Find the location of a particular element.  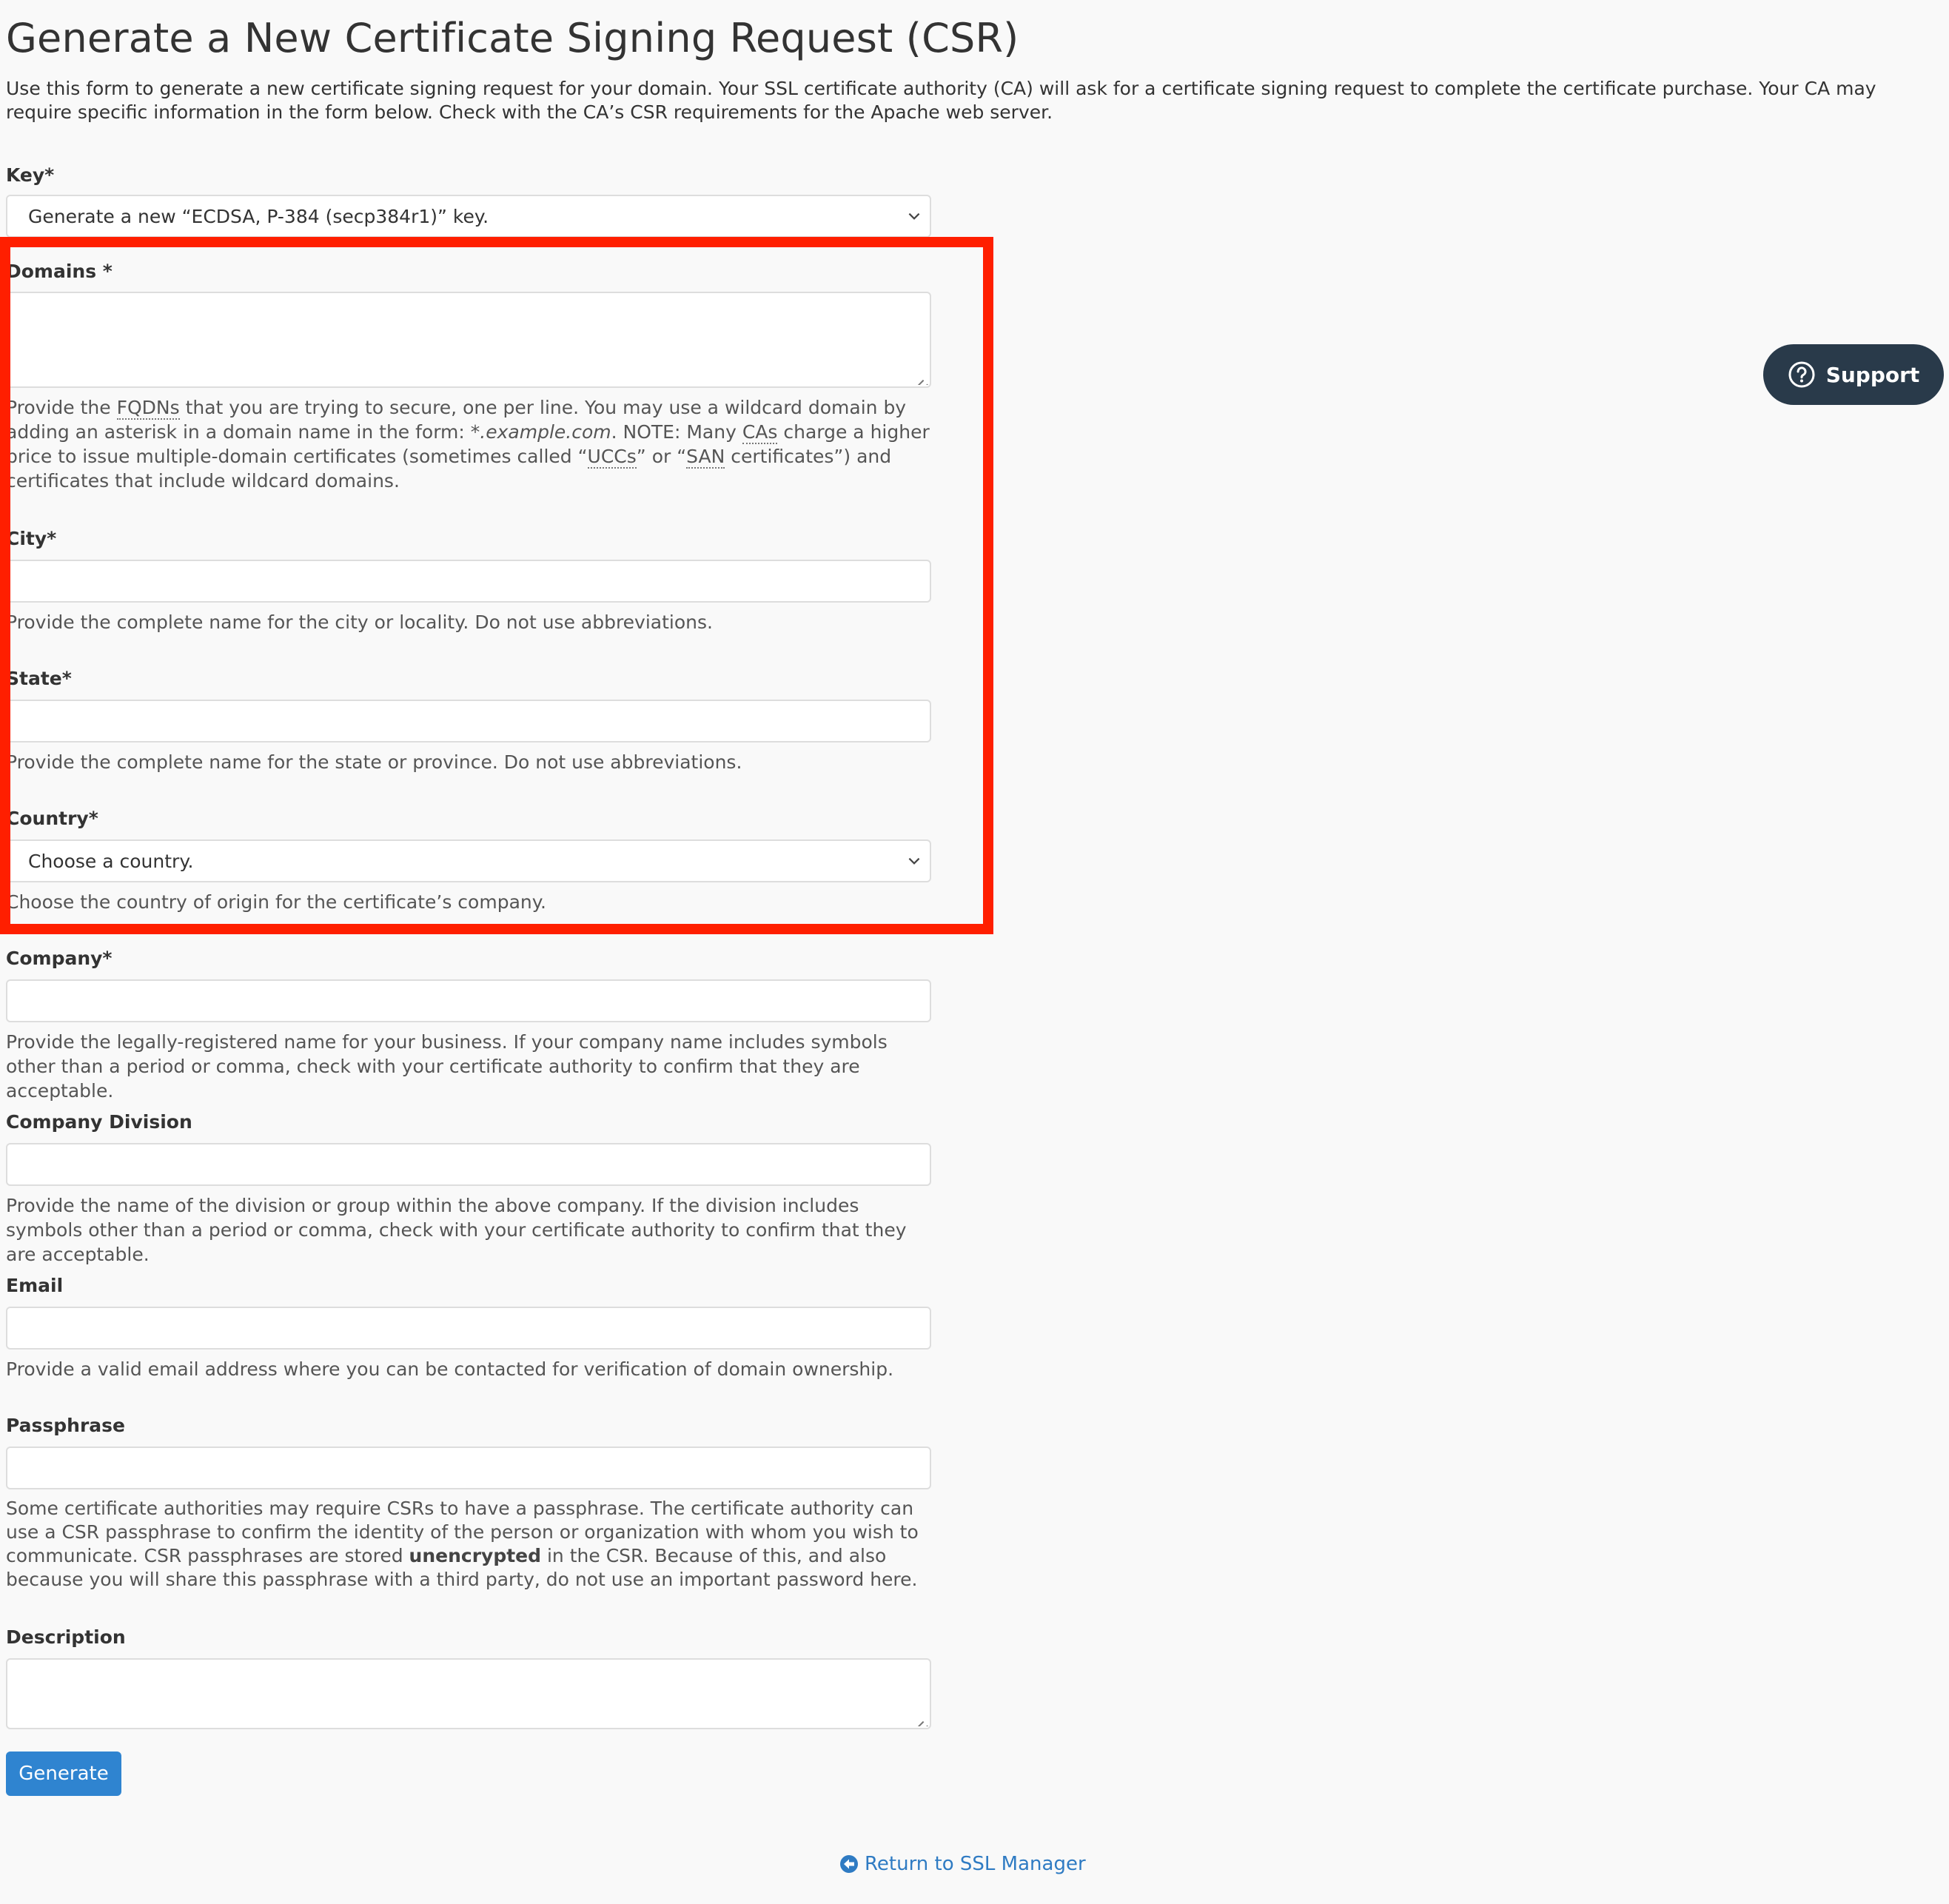

return-to-ssl-manager-link: Return to SSL Manager is located at coordinates (963, 1864).